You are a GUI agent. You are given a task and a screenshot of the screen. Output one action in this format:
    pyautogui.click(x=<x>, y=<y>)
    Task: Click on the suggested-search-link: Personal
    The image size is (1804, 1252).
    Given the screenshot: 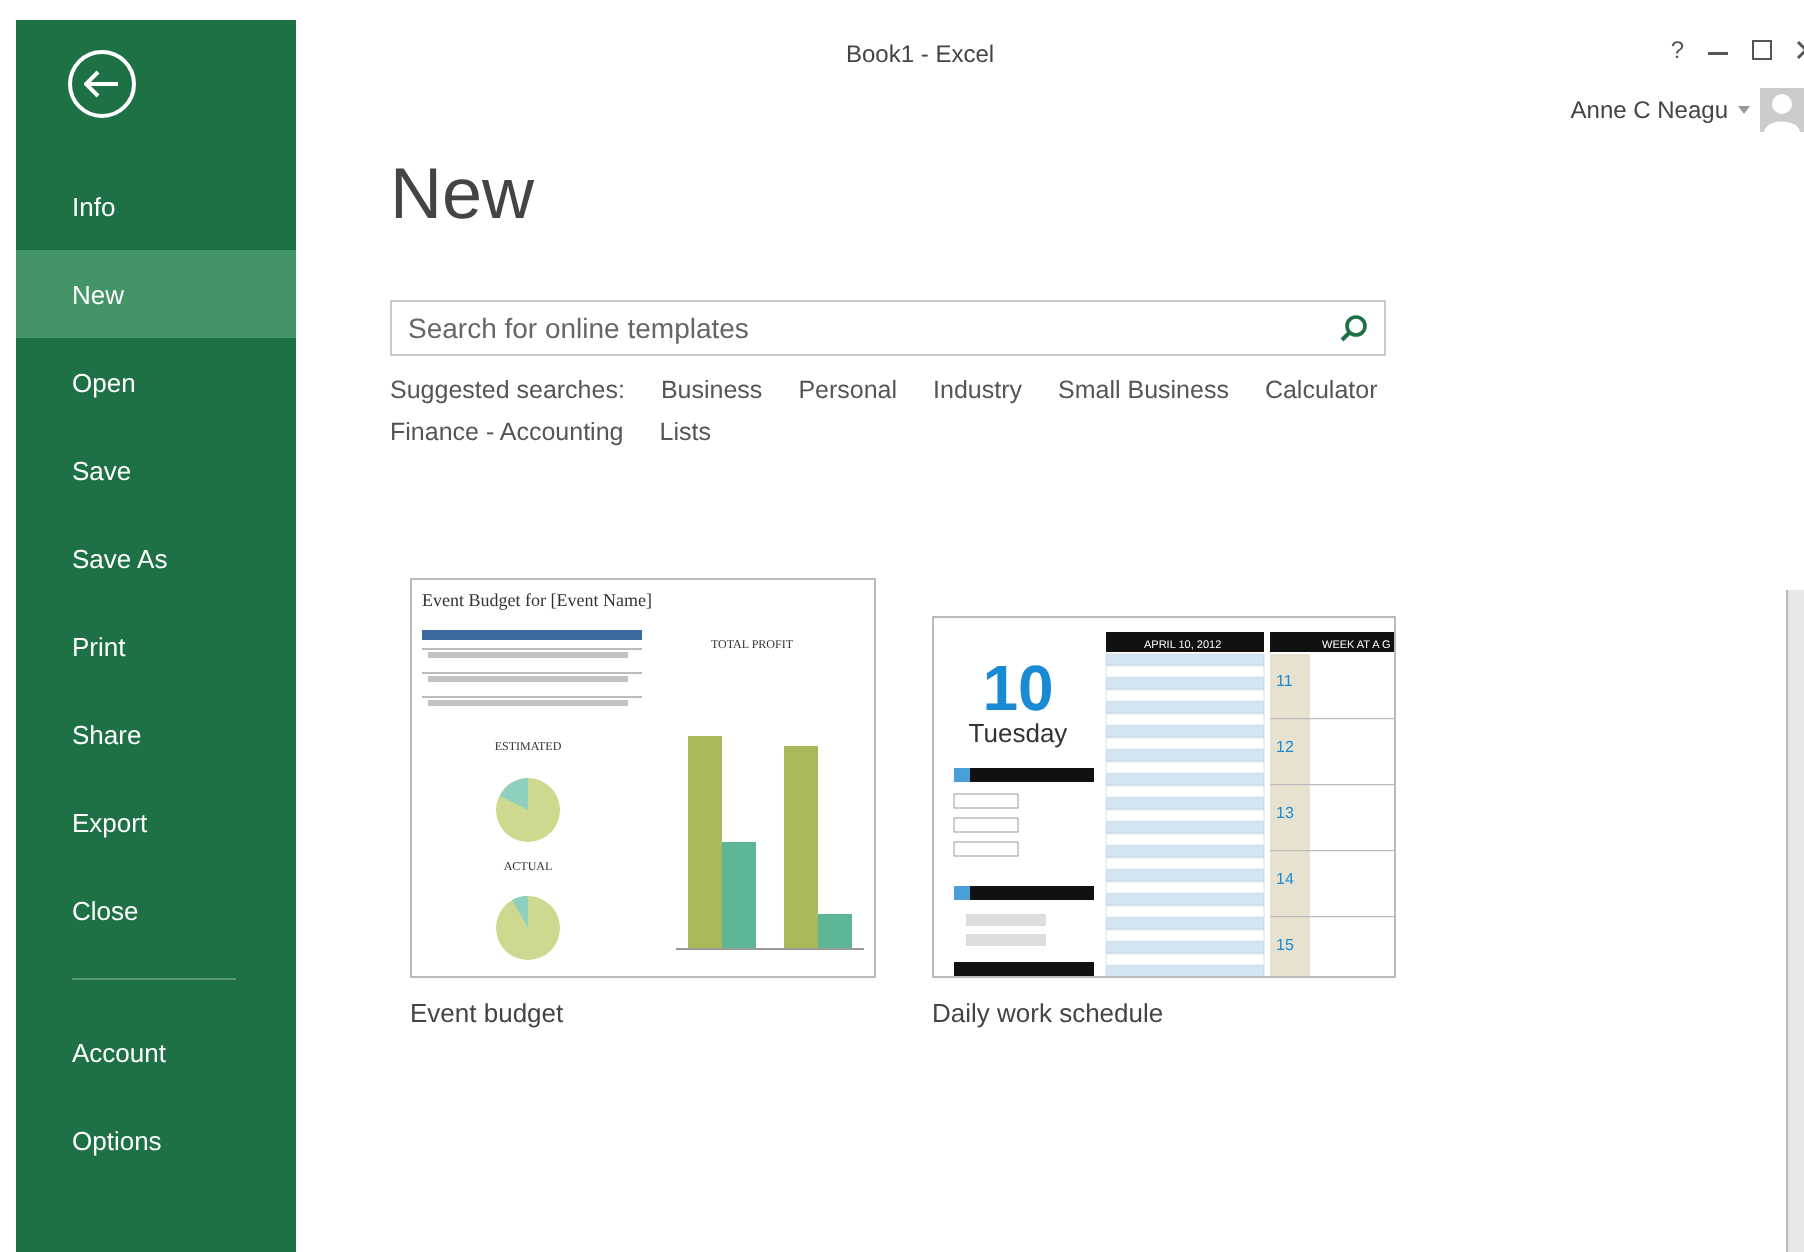 What is the action you would take?
    pyautogui.click(x=848, y=390)
    